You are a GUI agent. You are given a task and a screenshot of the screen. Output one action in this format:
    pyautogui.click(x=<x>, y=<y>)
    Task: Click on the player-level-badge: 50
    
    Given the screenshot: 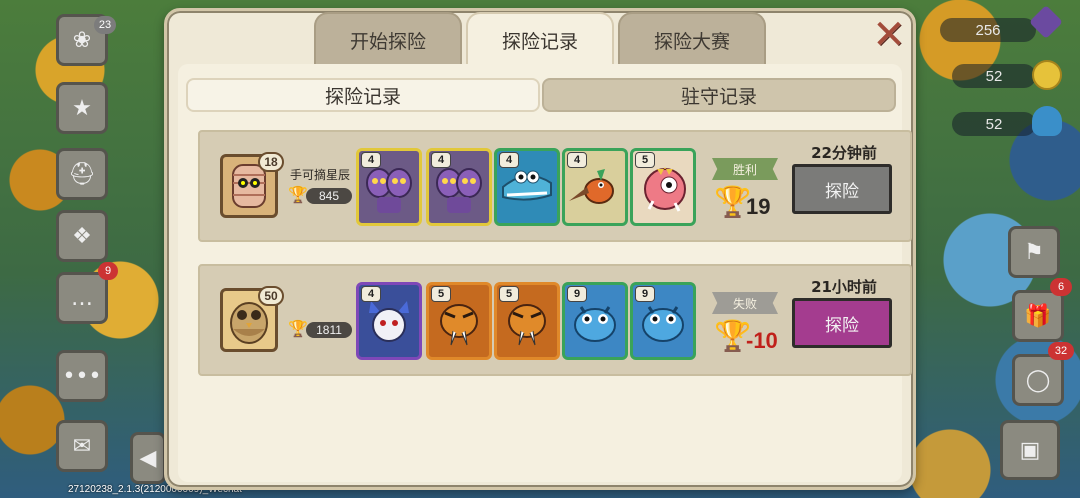 What is the action you would take?
    pyautogui.click(x=271, y=296)
    